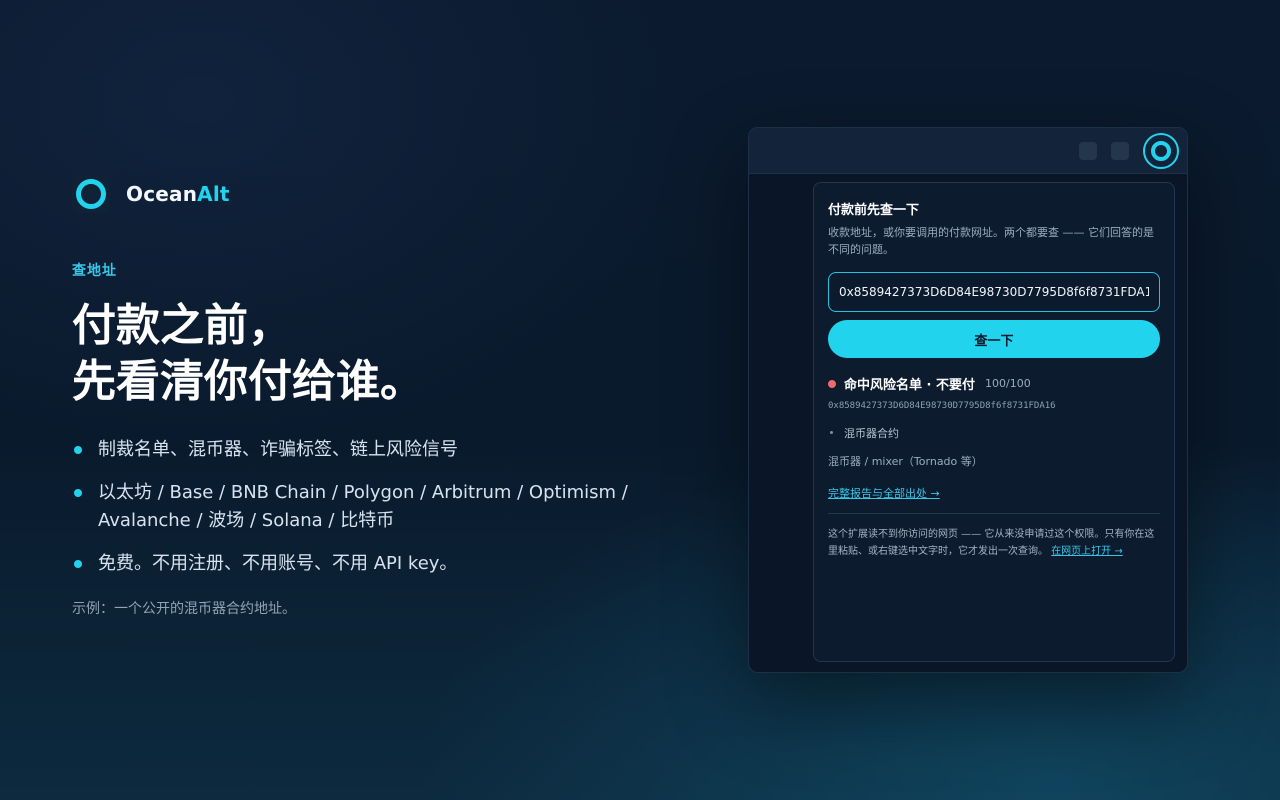 The width and height of the screenshot is (1280, 800). I want to click on popup-title: 付款前先查一下, so click(874, 210).